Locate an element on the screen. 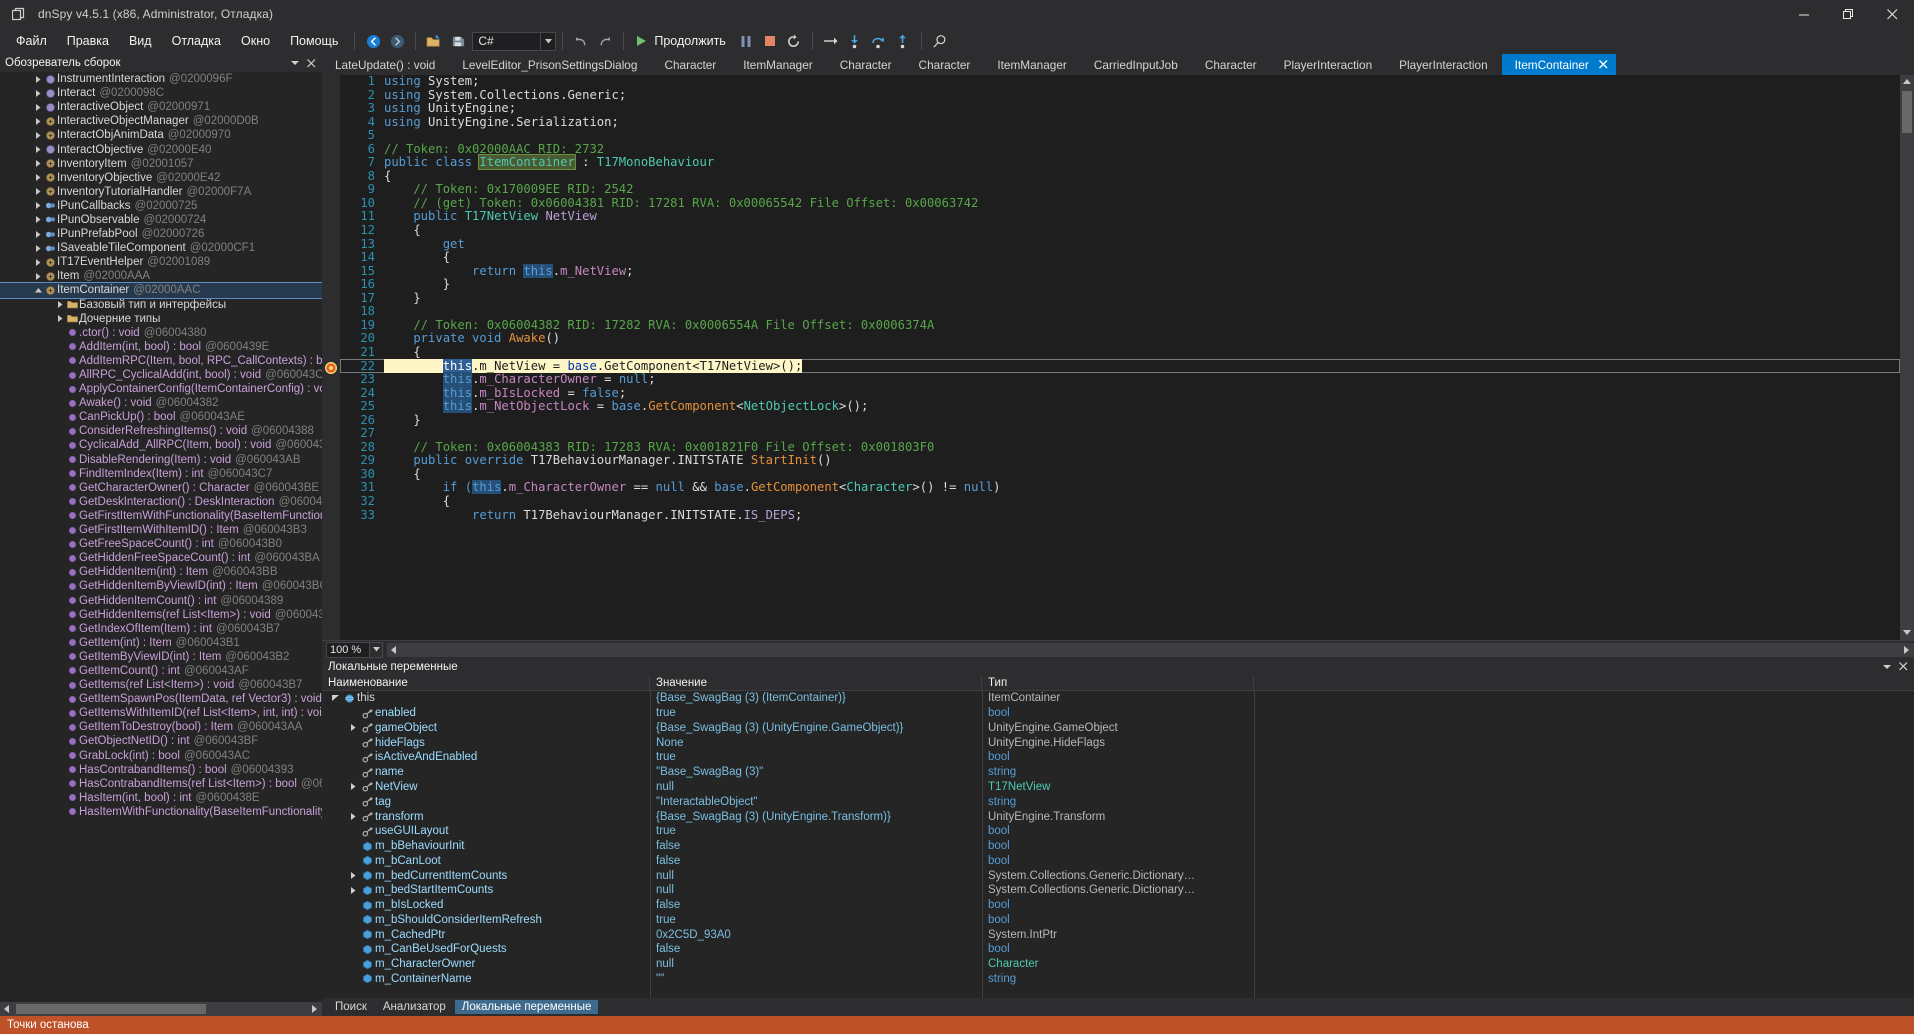  tree-node: CanPickUp() : bool @060043AE is located at coordinates (161, 417).